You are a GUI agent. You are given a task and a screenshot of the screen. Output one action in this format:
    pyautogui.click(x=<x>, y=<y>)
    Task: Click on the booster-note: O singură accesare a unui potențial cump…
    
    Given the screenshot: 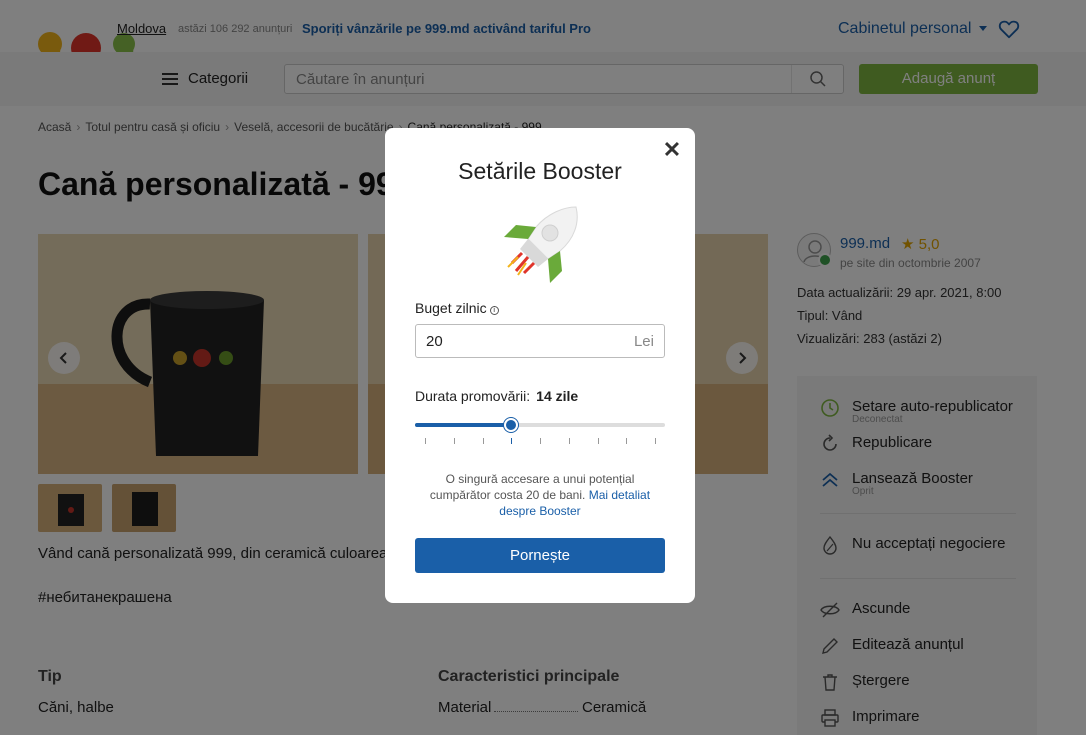 What is the action you would take?
    pyautogui.click(x=540, y=495)
    